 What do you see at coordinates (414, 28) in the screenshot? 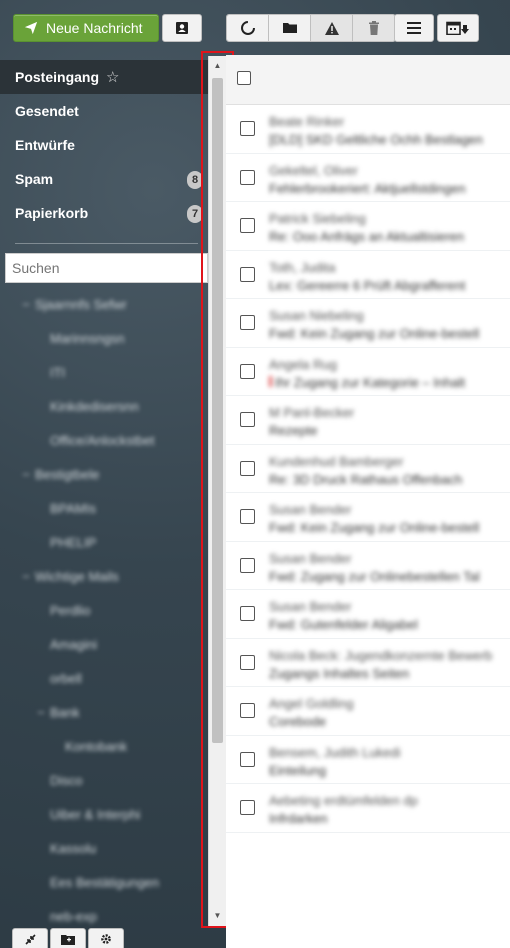
I see `menu-button` at bounding box center [414, 28].